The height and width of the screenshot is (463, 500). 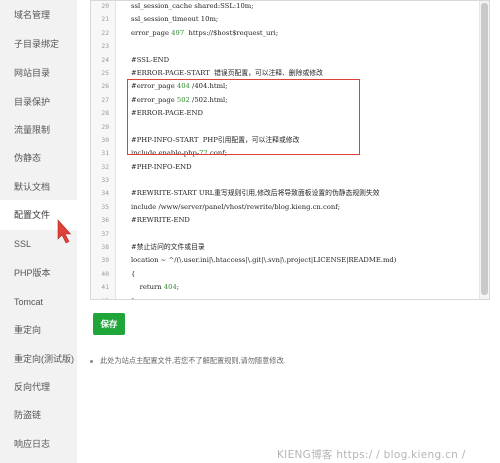 I want to click on line-text: ssl_session_timeout 10m;, so click(x=174, y=19).